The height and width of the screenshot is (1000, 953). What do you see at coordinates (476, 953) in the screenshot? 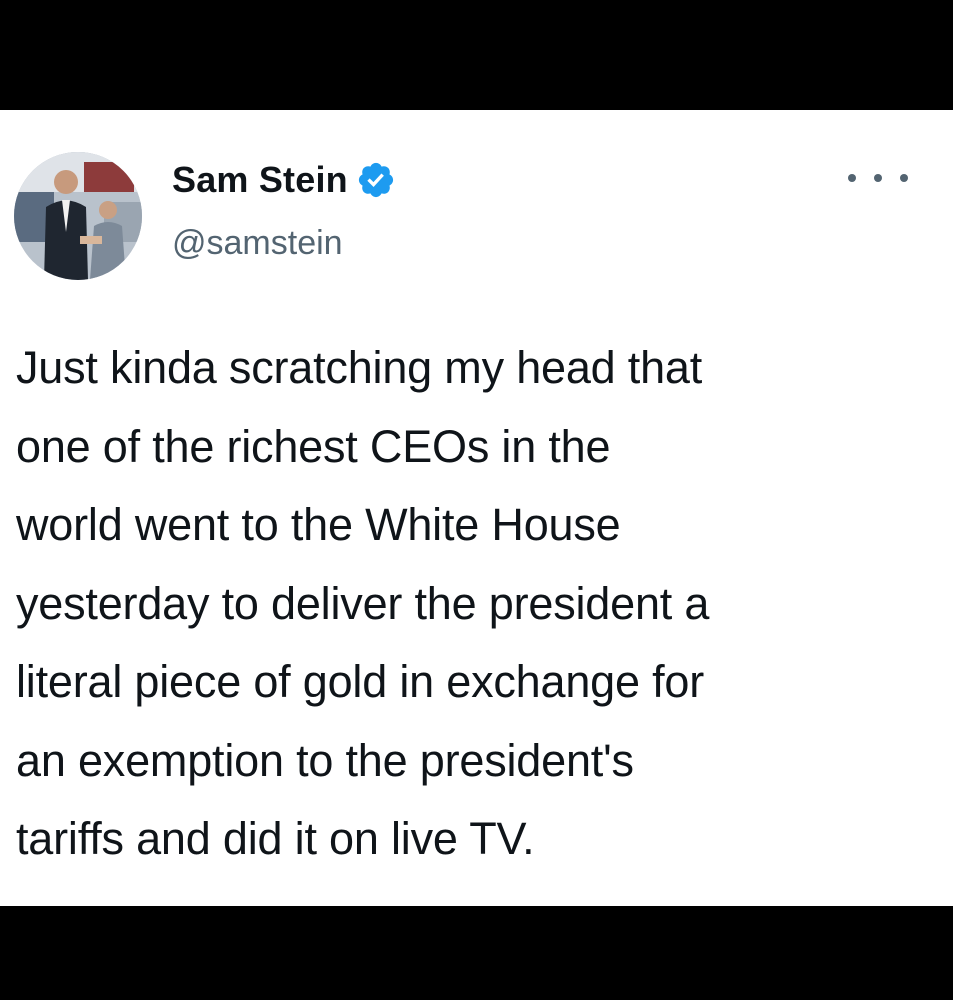
I see `bottom-letterbox` at bounding box center [476, 953].